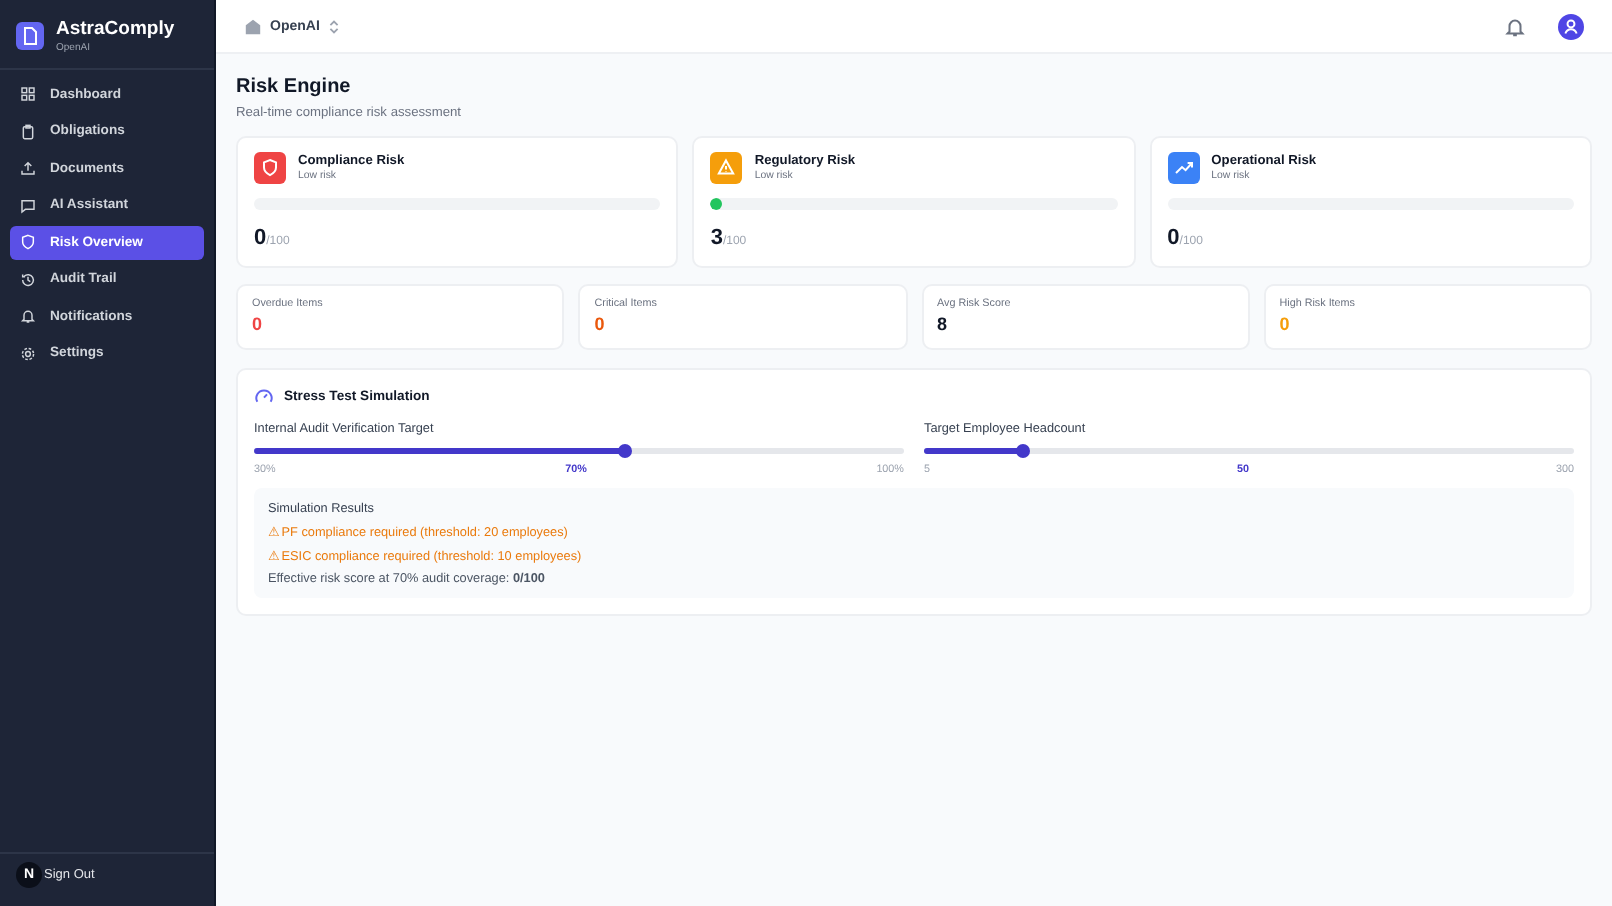 The width and height of the screenshot is (1612, 906). What do you see at coordinates (28, 242) in the screenshot?
I see `shield-icon` at bounding box center [28, 242].